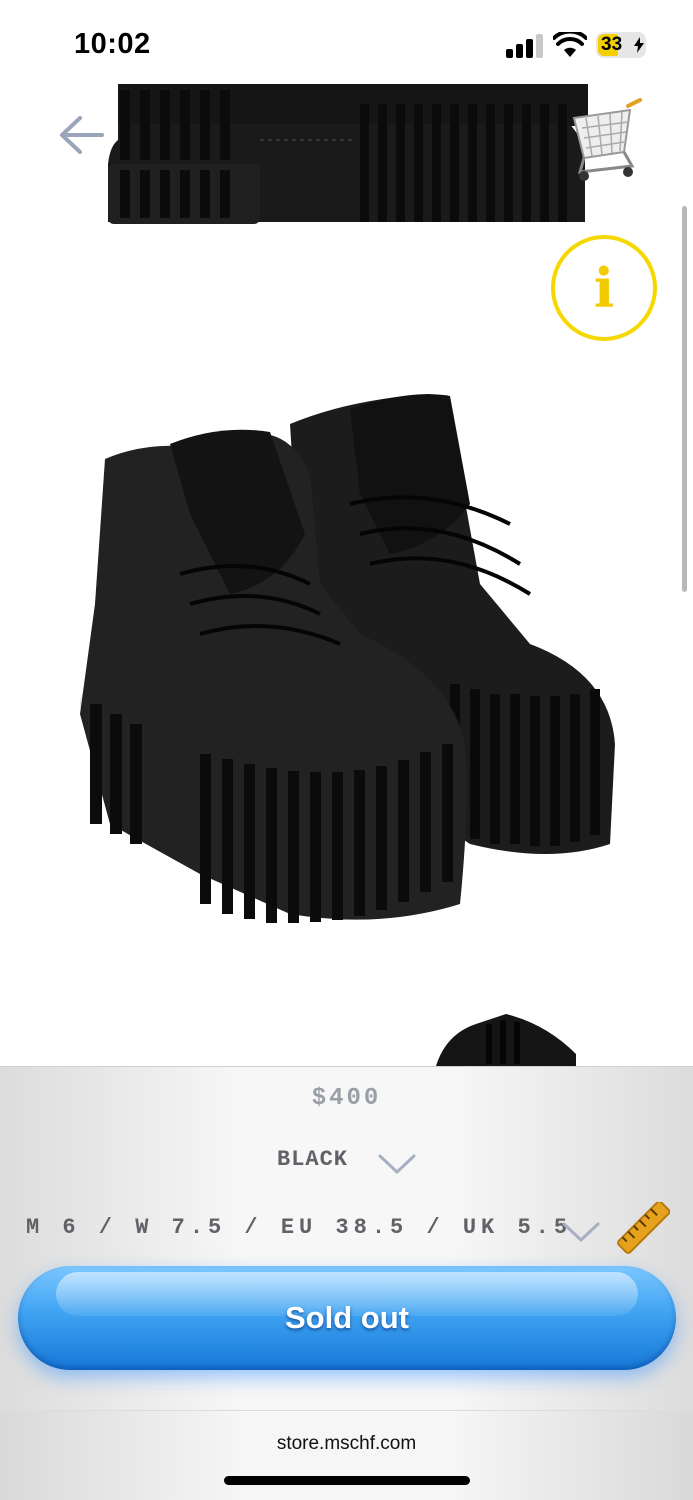  What do you see at coordinates (506, 1040) in the screenshot?
I see `boot-partial-image` at bounding box center [506, 1040].